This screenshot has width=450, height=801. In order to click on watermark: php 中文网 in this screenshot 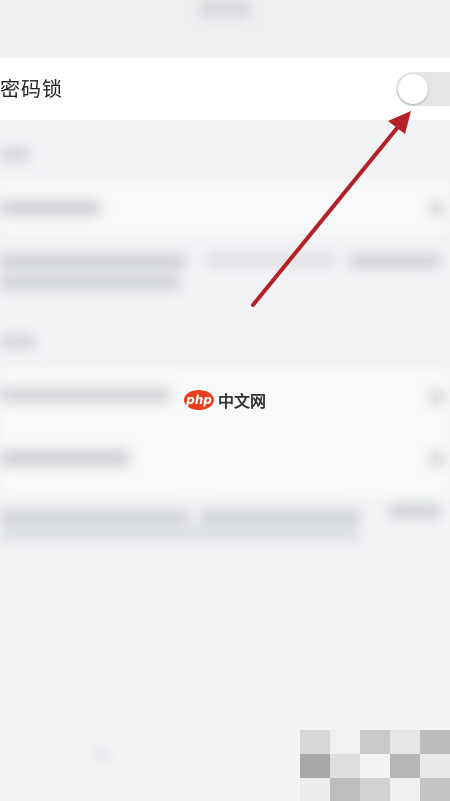, I will do `click(225, 400)`.